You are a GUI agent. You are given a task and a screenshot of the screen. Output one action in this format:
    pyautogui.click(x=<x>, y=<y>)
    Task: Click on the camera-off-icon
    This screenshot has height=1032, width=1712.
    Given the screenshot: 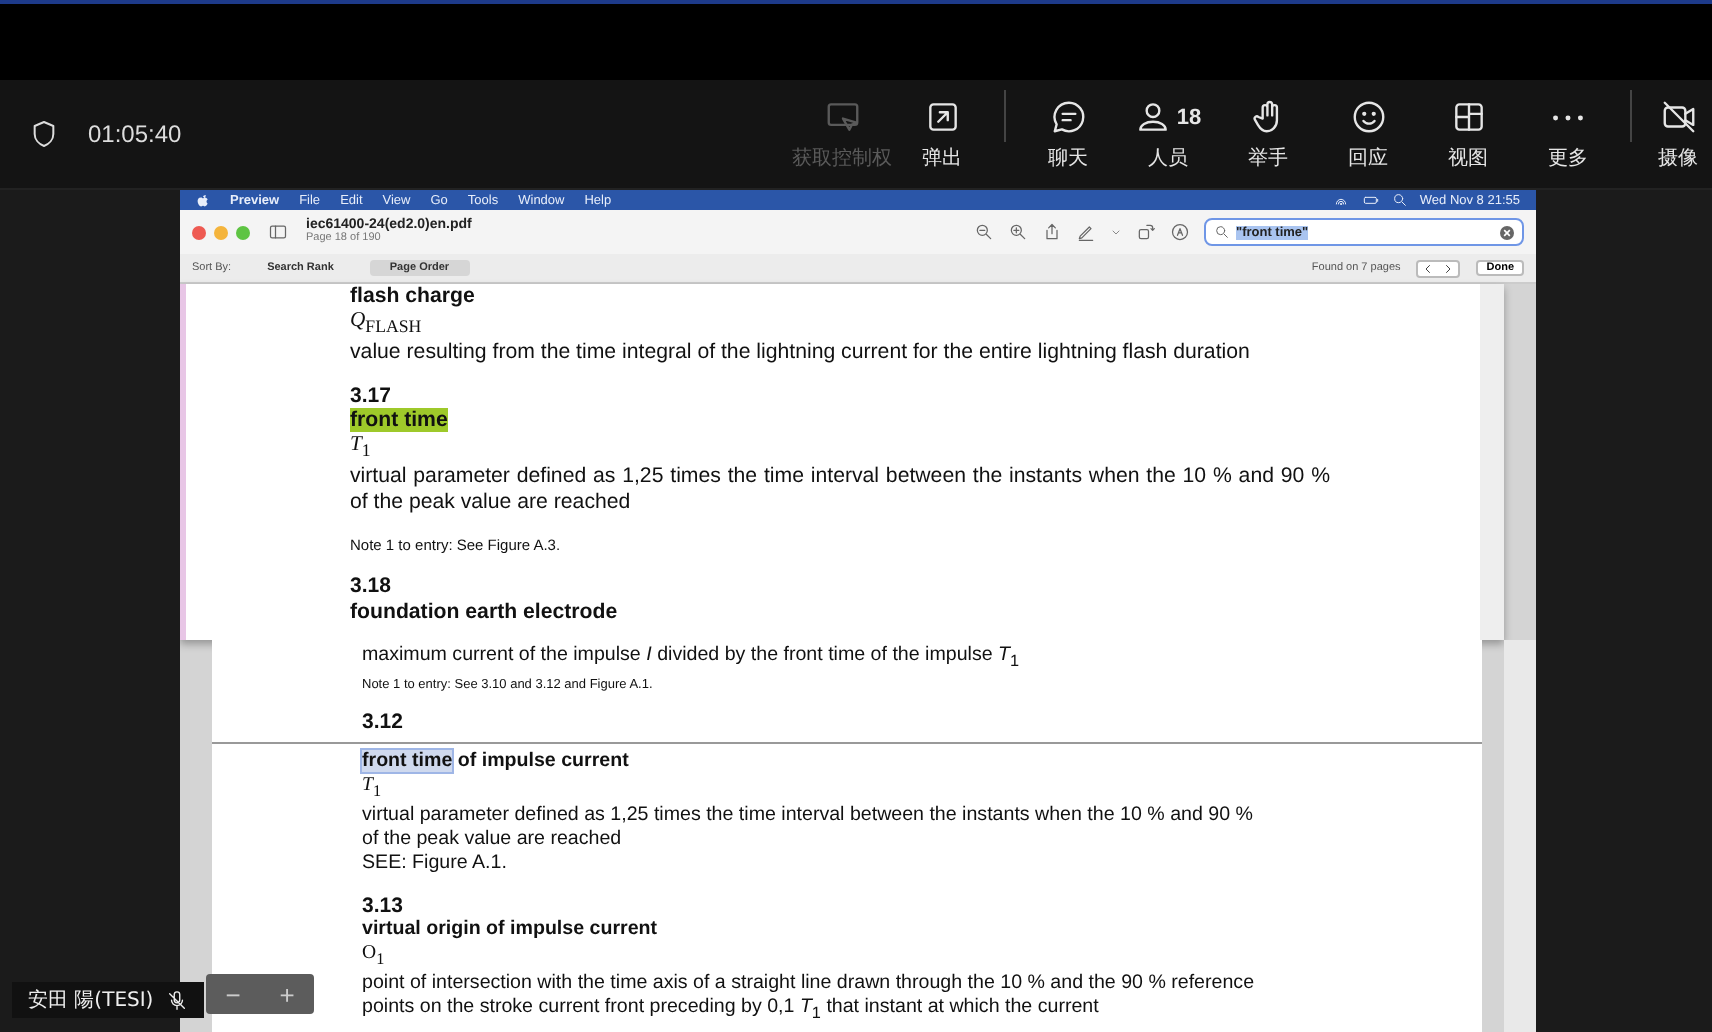 What is the action you would take?
    pyautogui.click(x=1678, y=117)
    